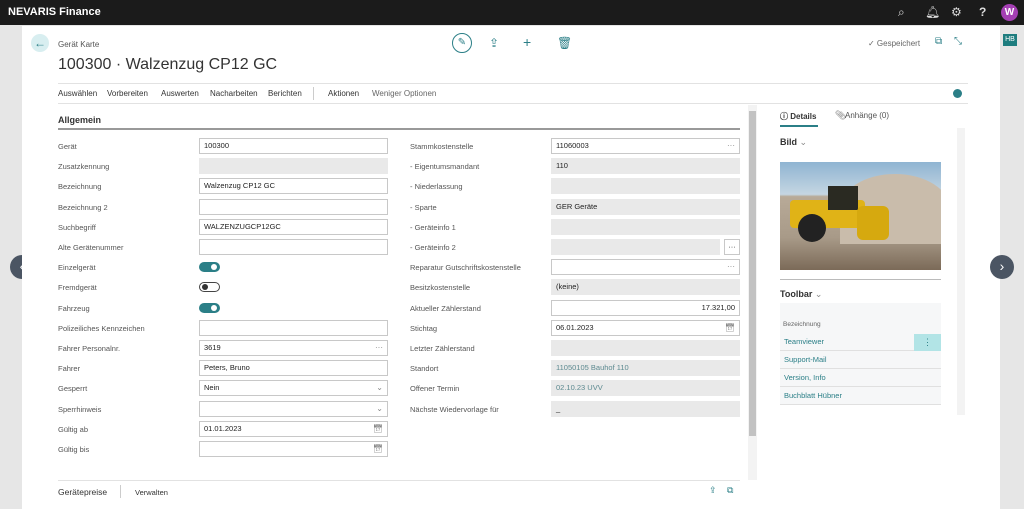  I want to click on expand-icon: ⧉, so click(730, 490).